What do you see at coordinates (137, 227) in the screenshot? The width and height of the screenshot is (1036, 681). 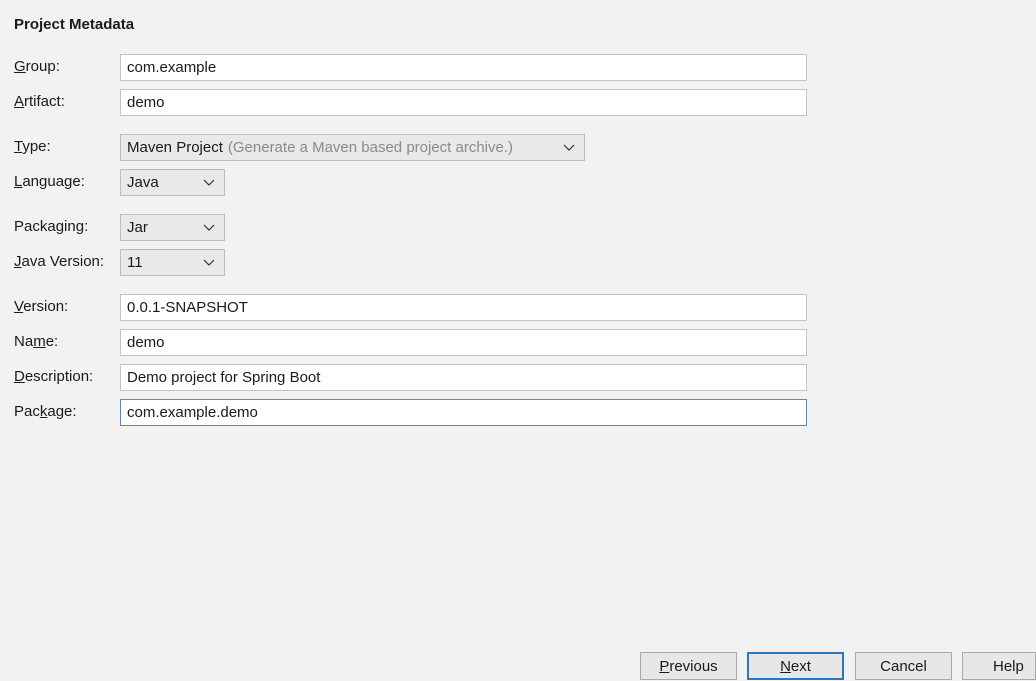 I see `packaging-value: Jar` at bounding box center [137, 227].